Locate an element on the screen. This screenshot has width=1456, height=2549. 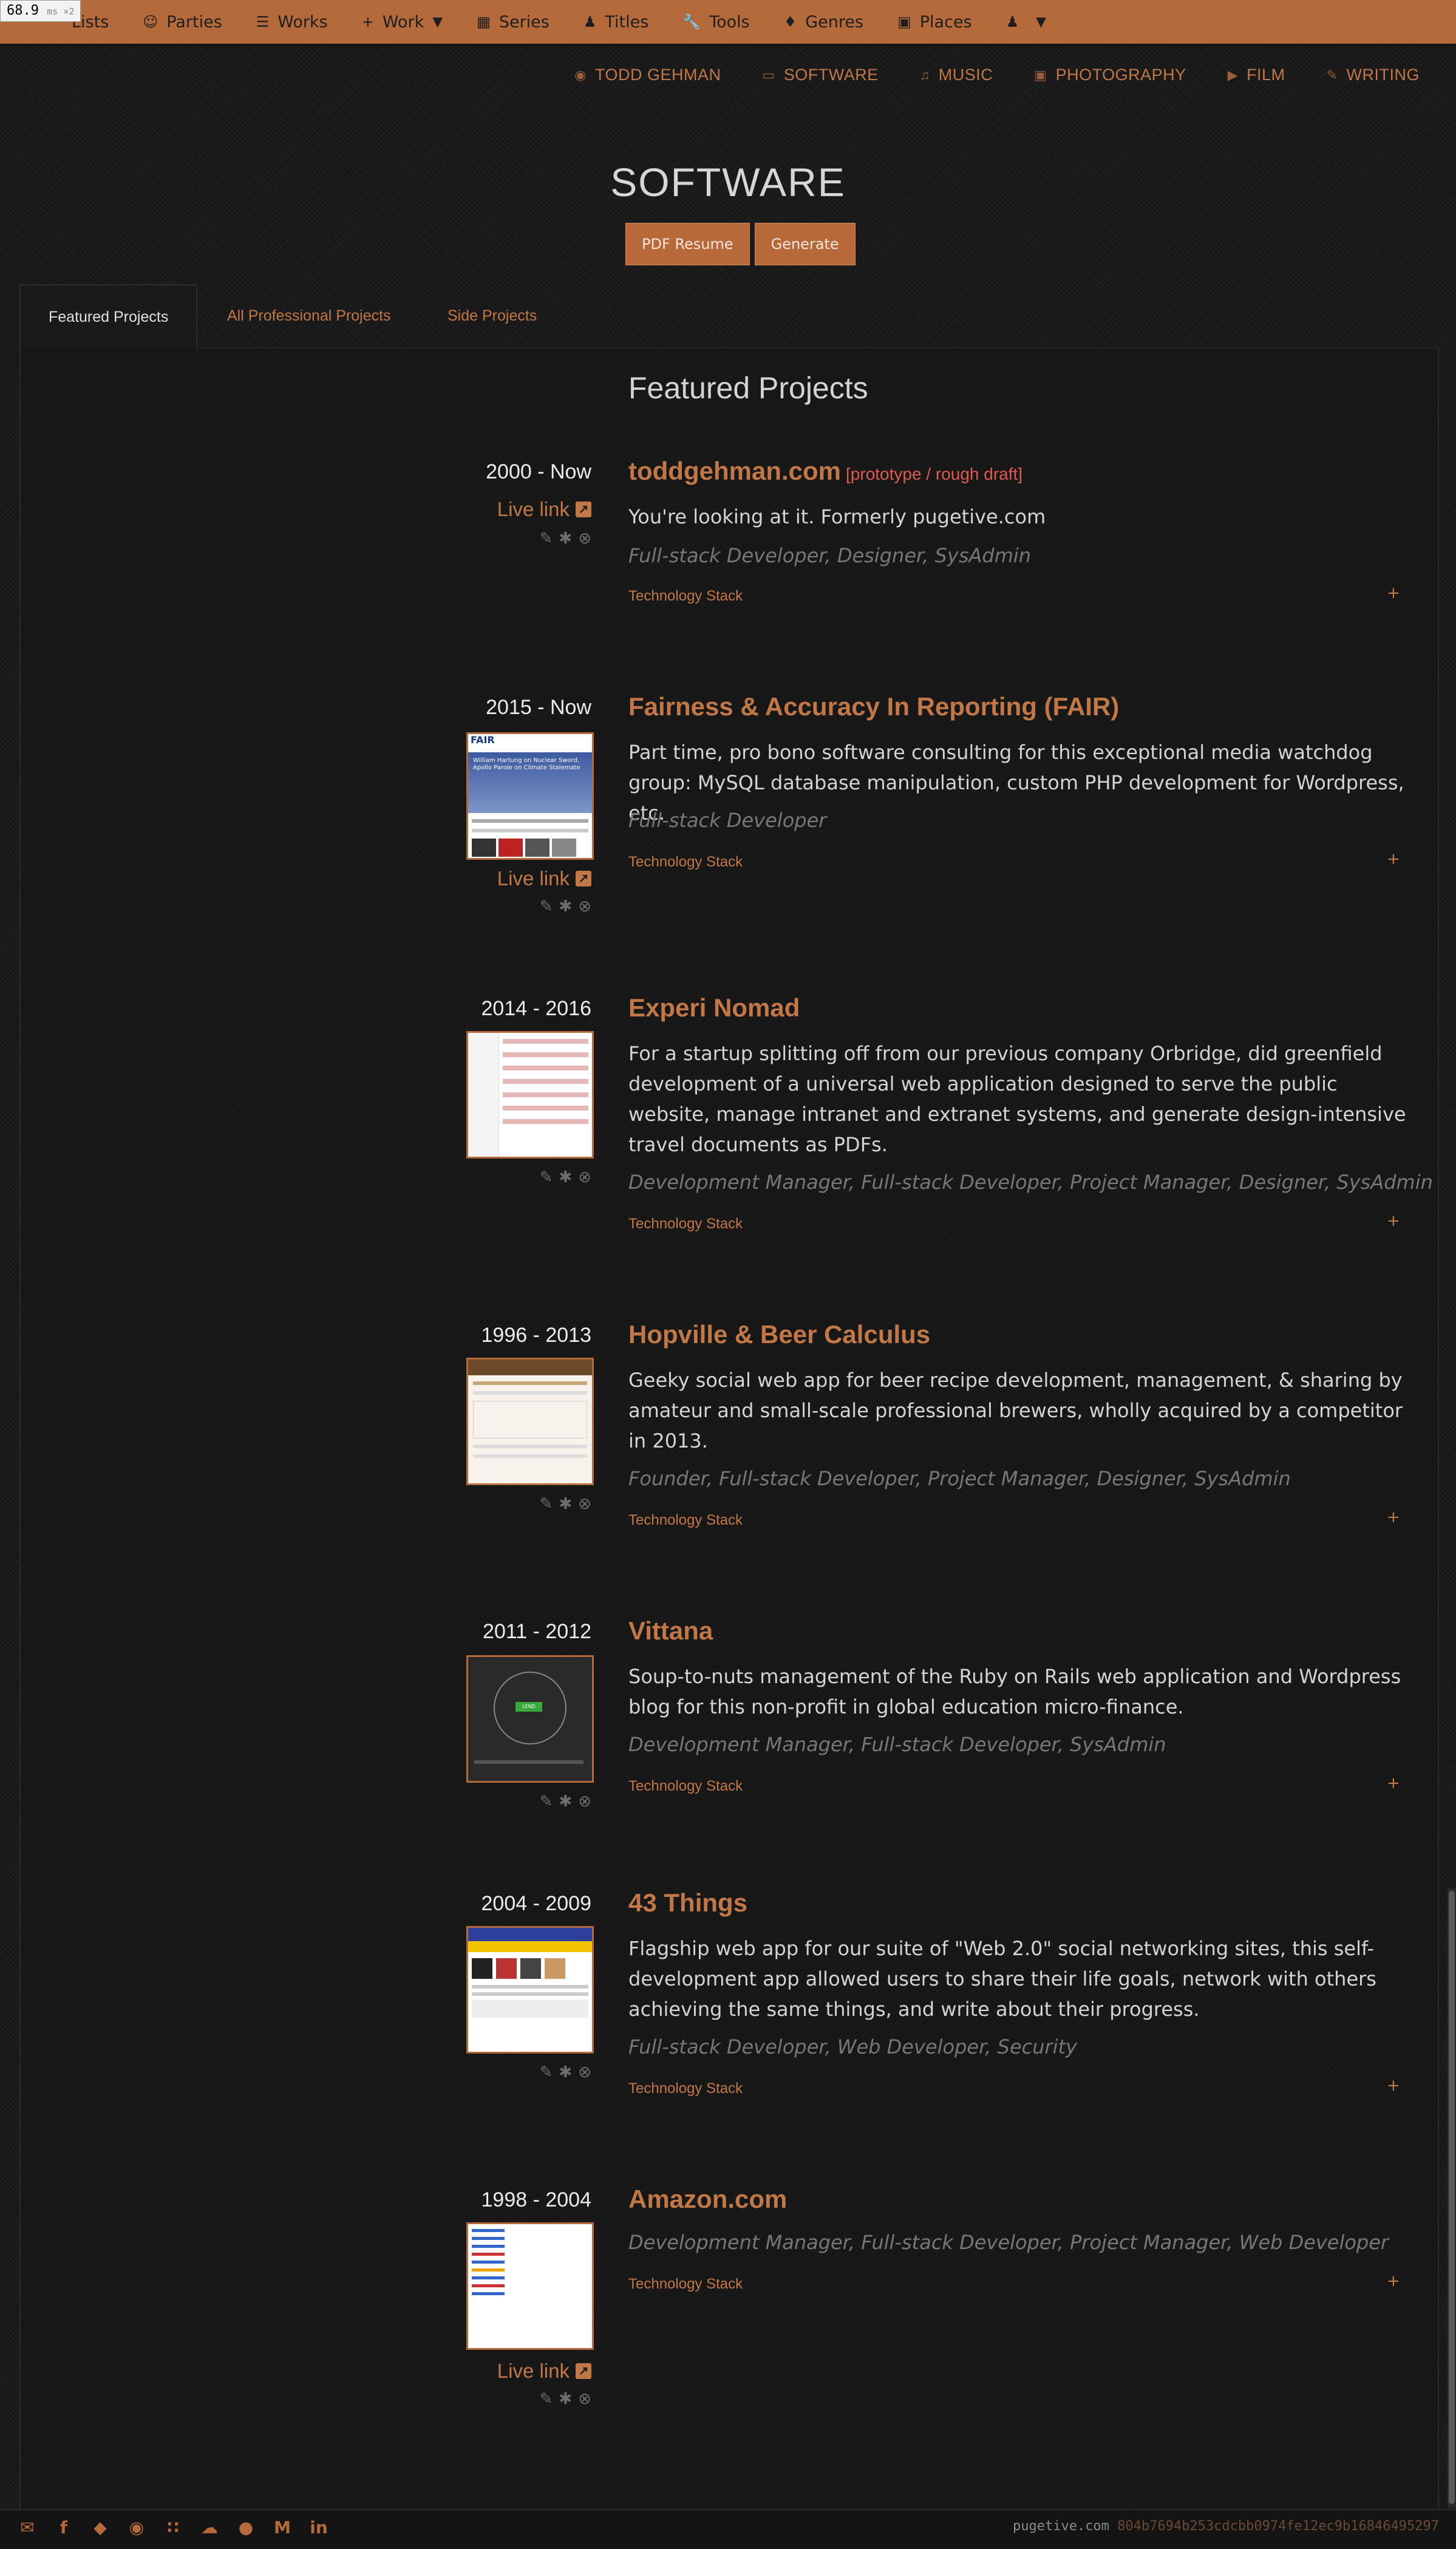
tab-featured-projects: Featured Projects is located at coordinates (108, 318).